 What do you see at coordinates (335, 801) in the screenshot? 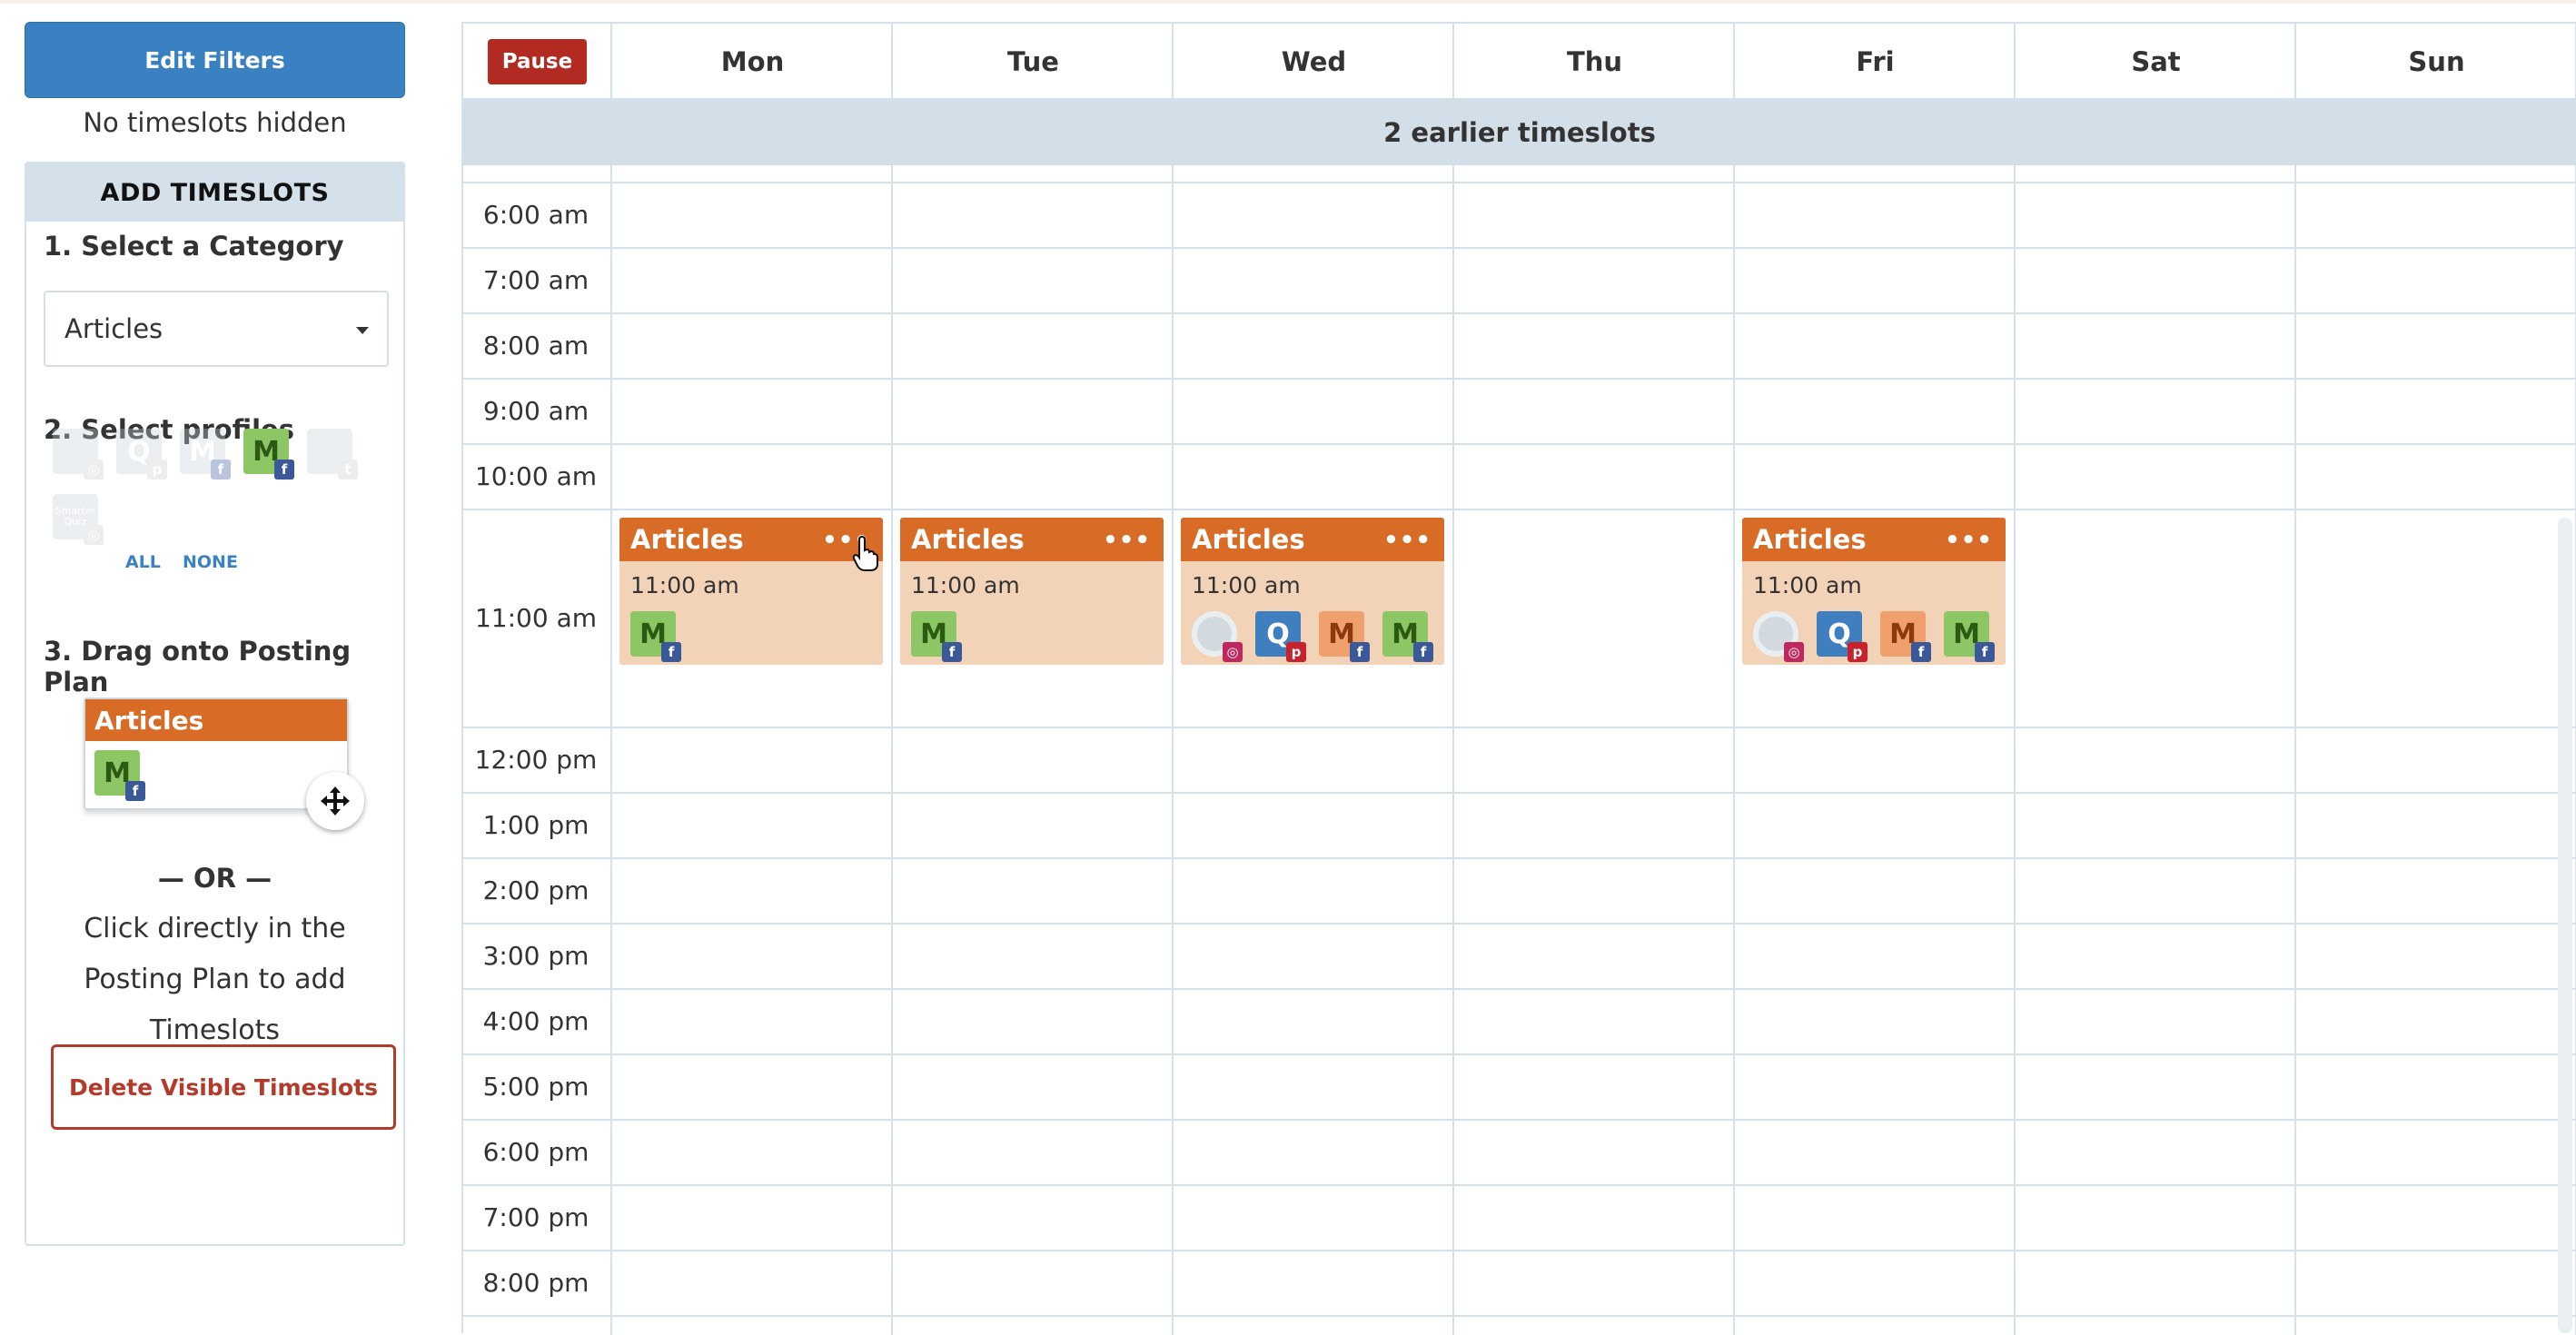
I see `move-icon` at bounding box center [335, 801].